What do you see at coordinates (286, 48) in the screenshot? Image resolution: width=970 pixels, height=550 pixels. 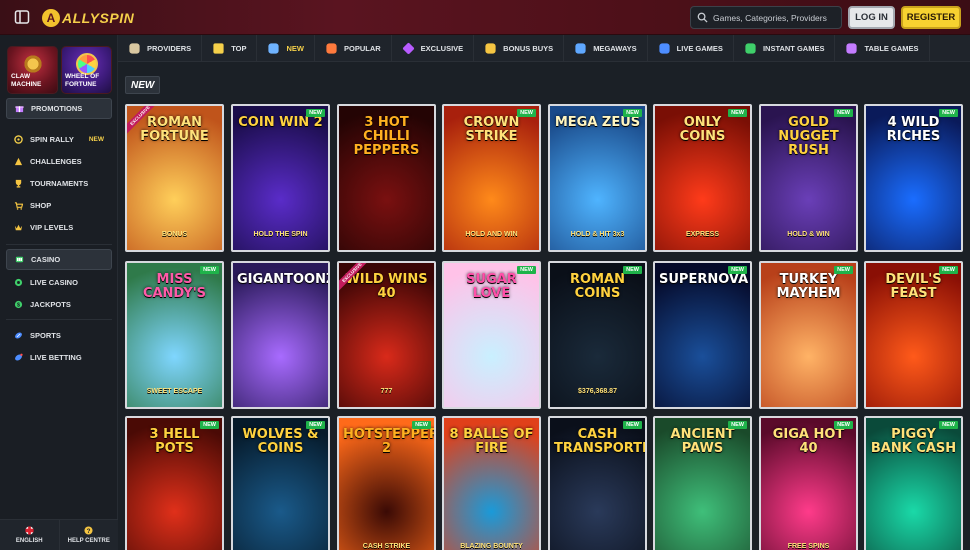 I see `tab-new: NEW` at bounding box center [286, 48].